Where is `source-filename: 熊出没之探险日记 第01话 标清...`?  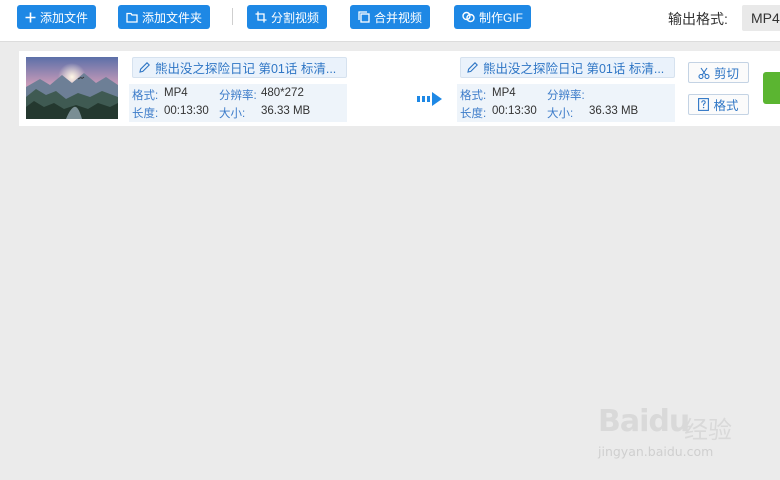 source-filename: 熊出没之探险日记 第01话 标清... is located at coordinates (246, 69).